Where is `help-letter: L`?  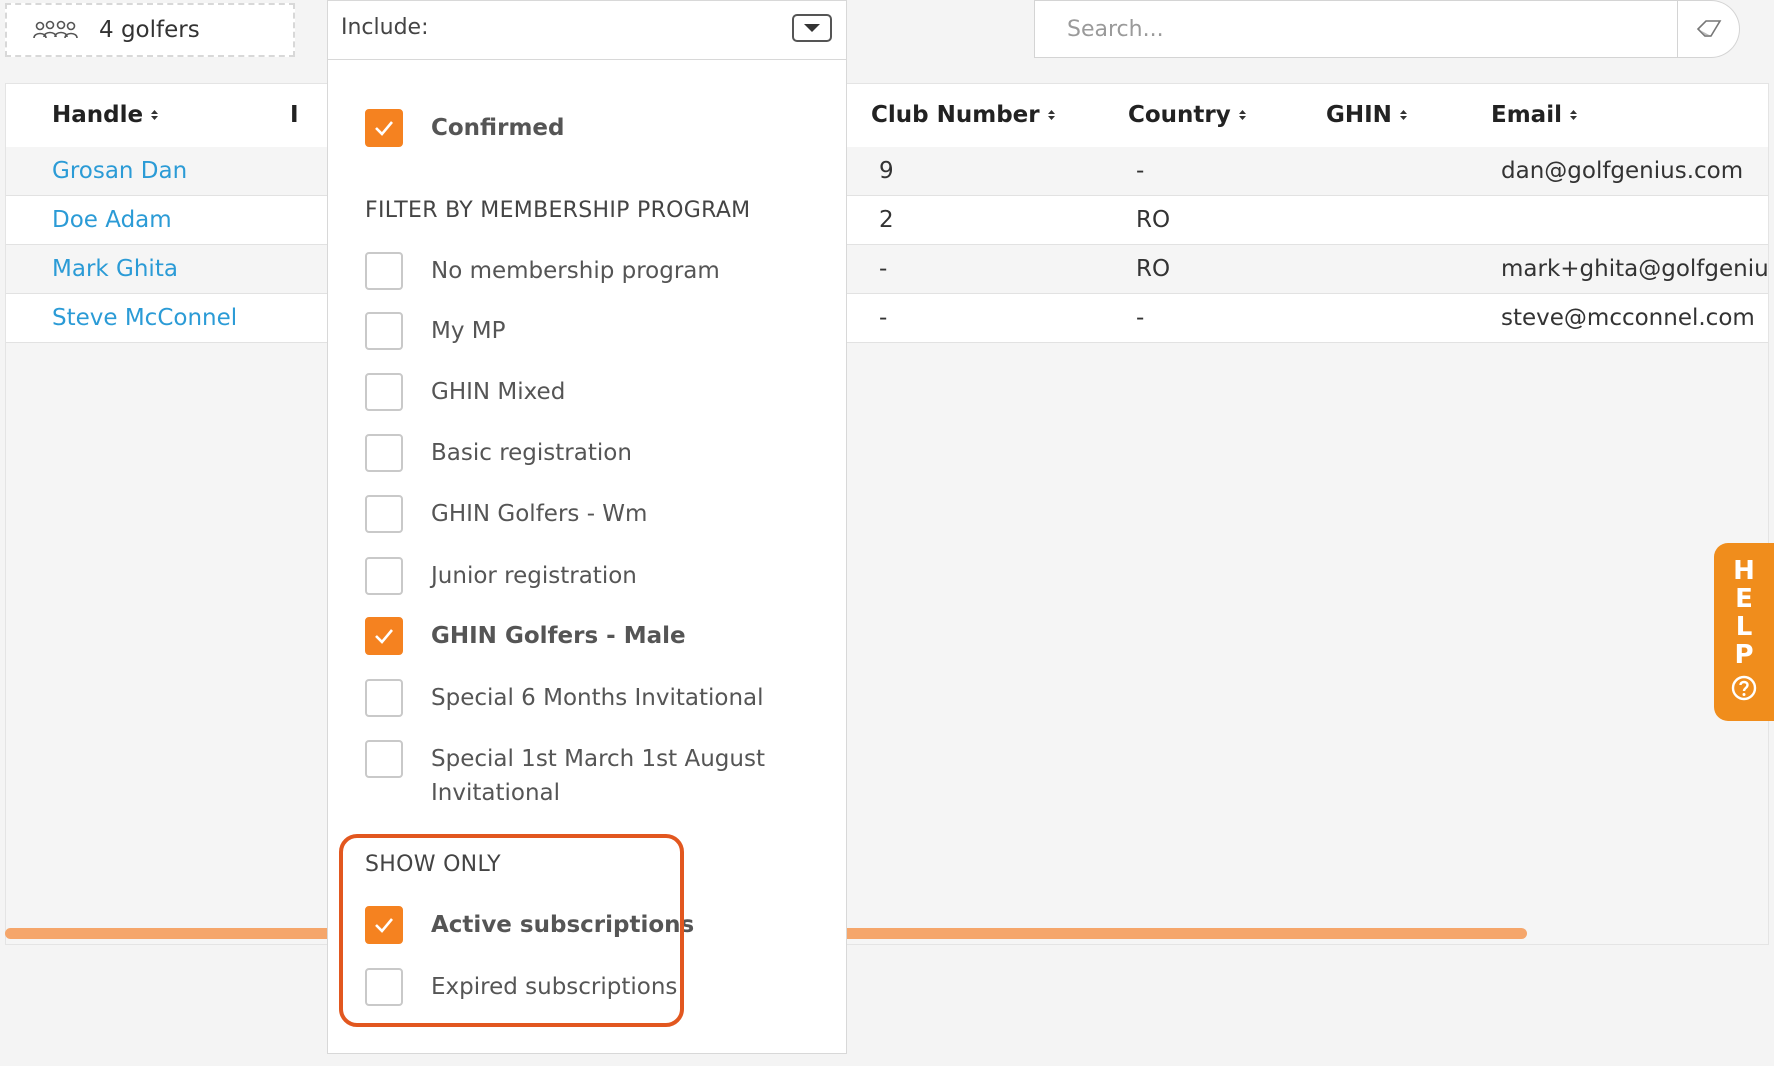
help-letter: L is located at coordinates (1744, 627).